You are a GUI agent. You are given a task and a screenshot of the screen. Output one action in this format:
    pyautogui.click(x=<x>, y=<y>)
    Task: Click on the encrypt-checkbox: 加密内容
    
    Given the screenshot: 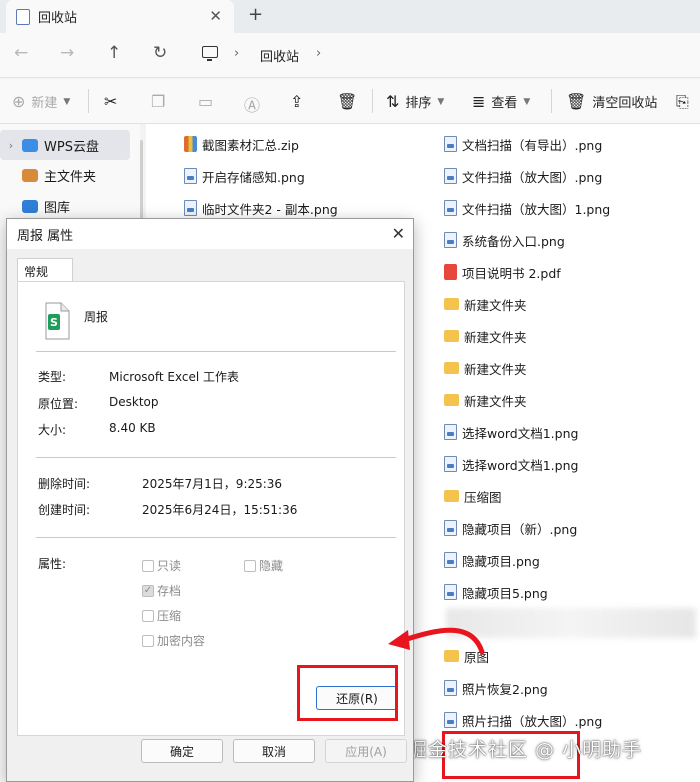 What is the action you would take?
    pyautogui.click(x=173, y=640)
    